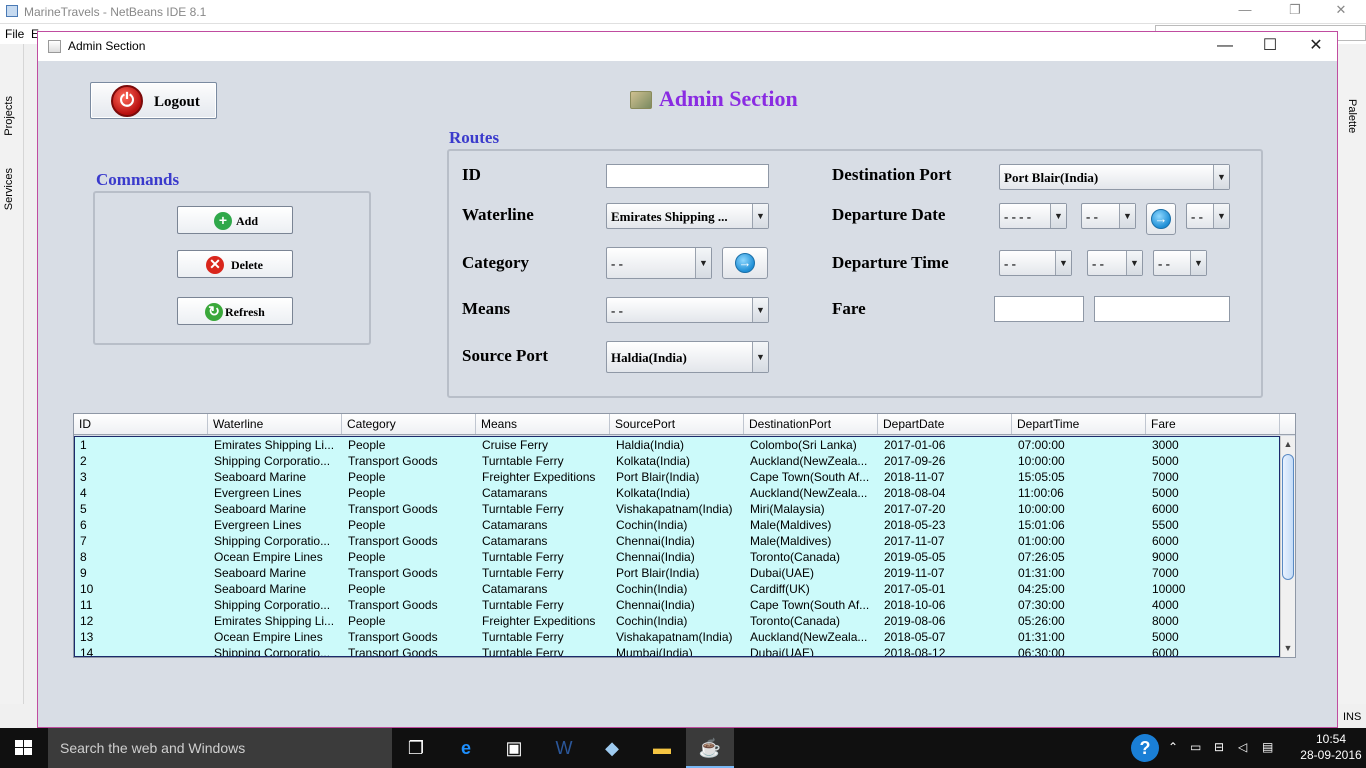  What do you see at coordinates (1114, 177) in the screenshot?
I see `destination-port-select: Port Blair(India) ▼` at bounding box center [1114, 177].